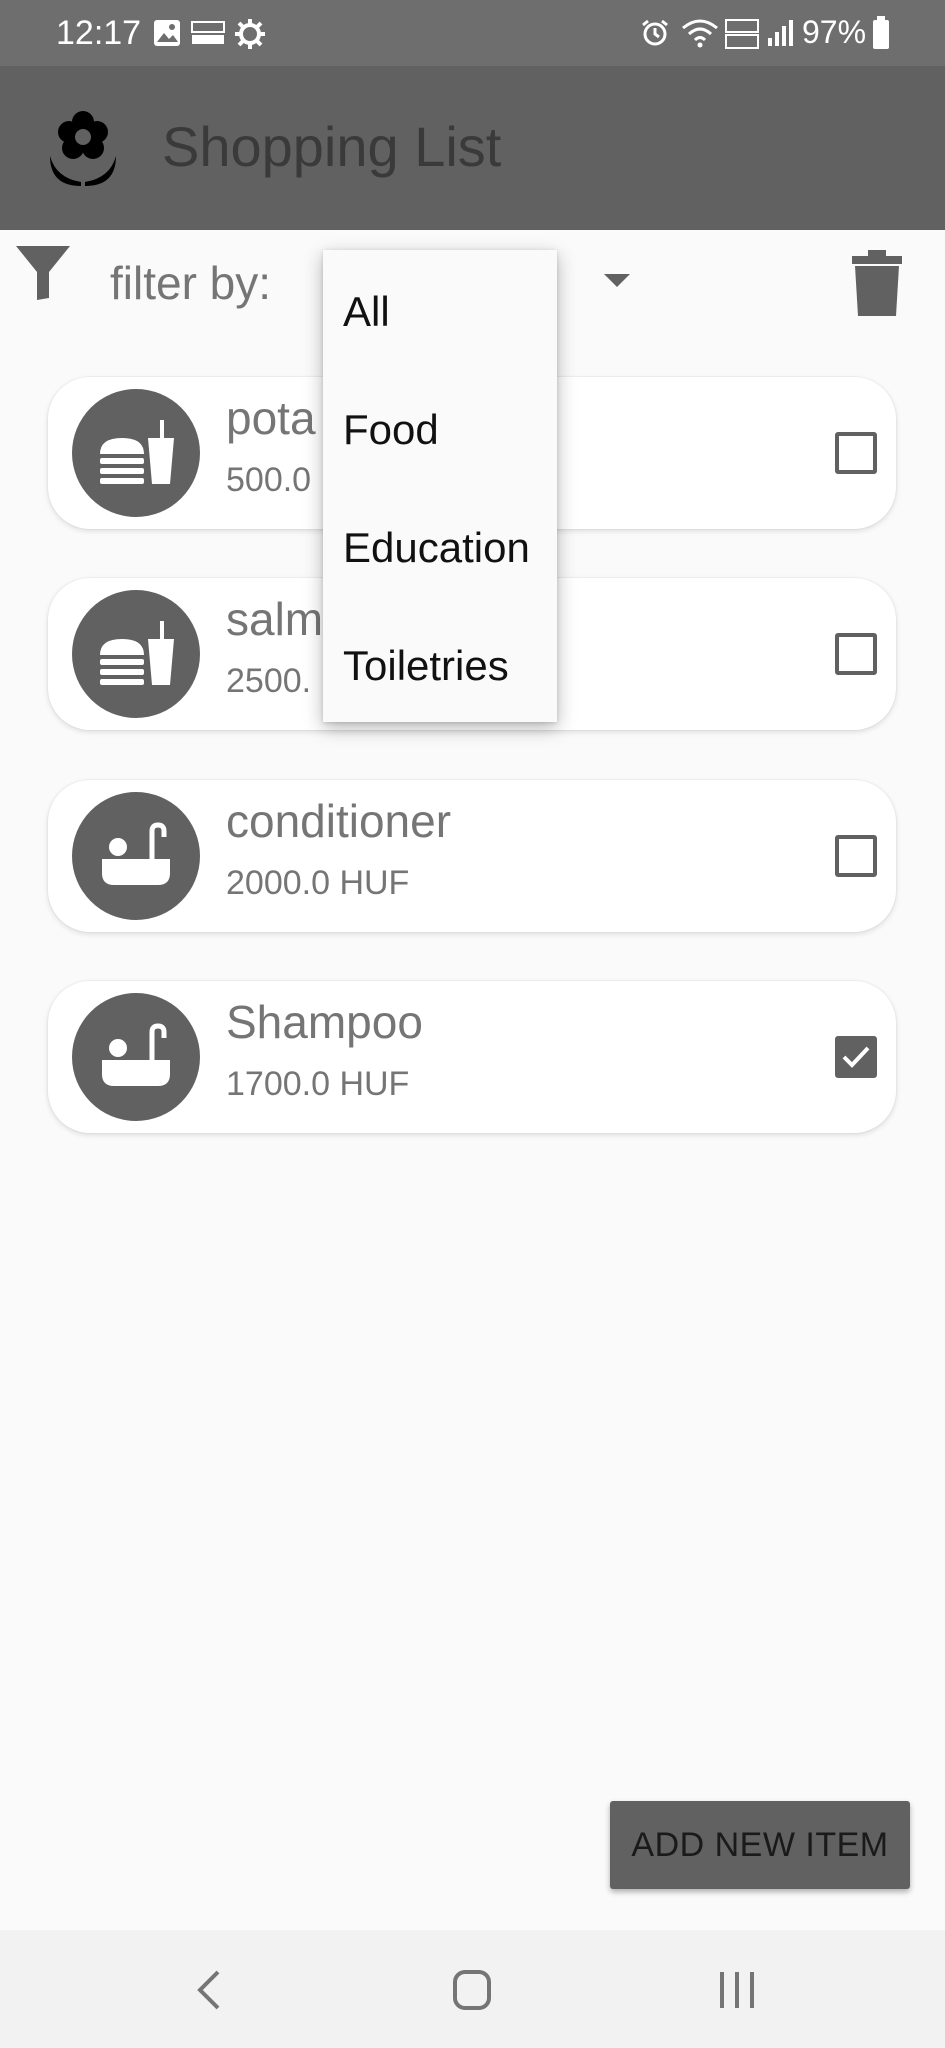 This screenshot has height=2048, width=945. Describe the element at coordinates (617, 283) in the screenshot. I see `dropdown-arrow-icon` at that location.